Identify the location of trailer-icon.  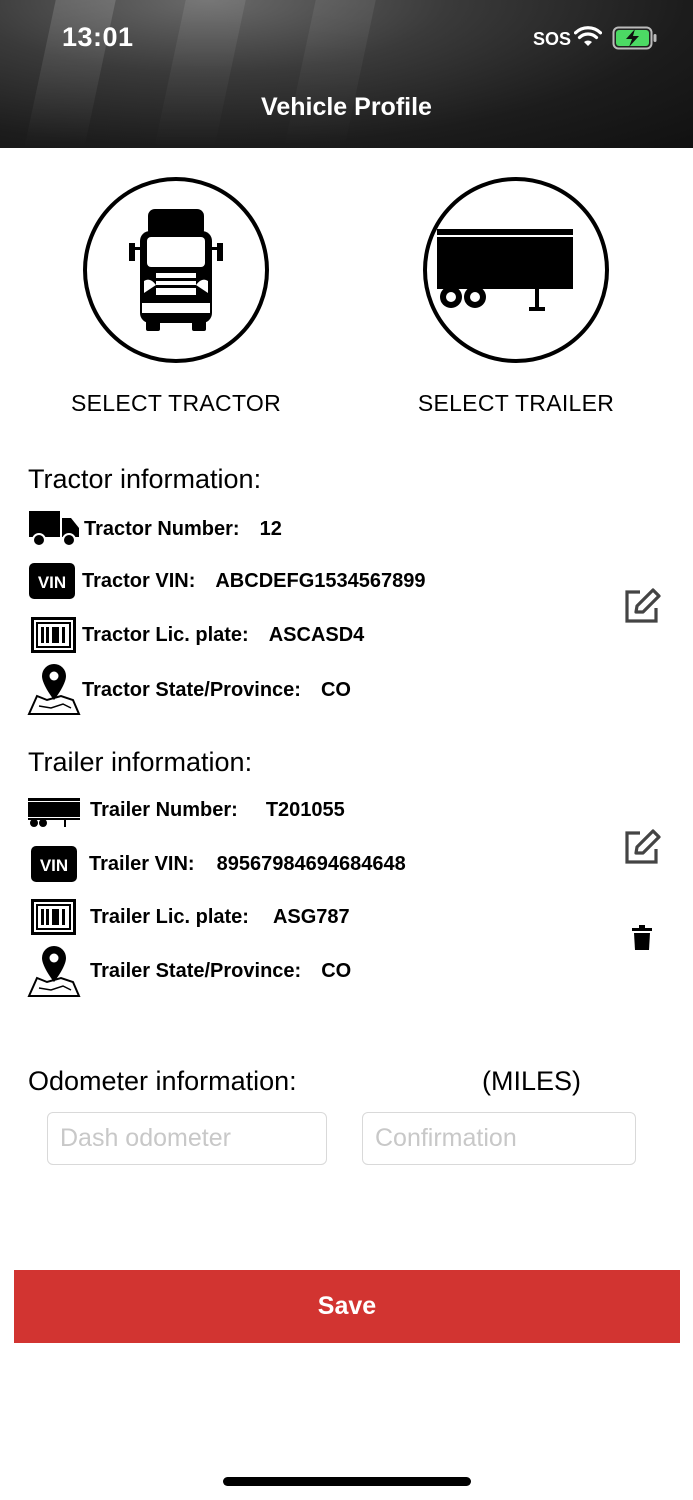
(54, 812).